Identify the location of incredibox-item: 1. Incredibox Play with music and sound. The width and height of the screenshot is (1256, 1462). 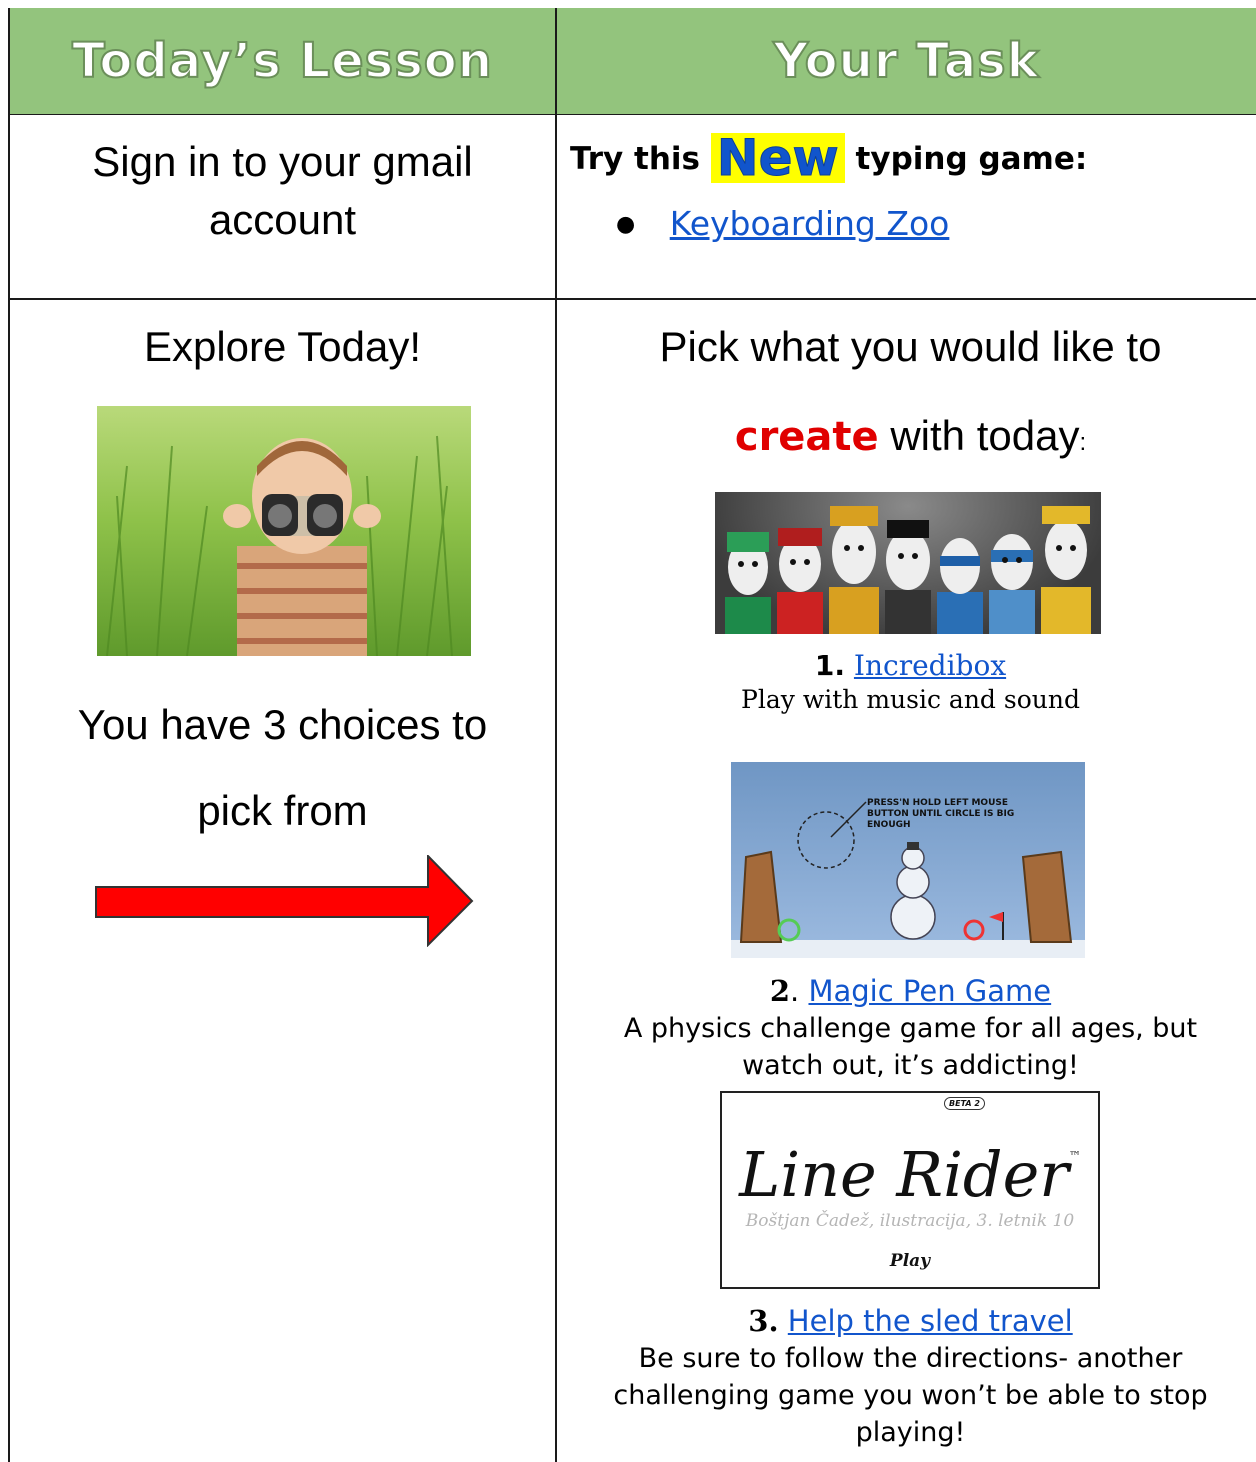
(910, 682).